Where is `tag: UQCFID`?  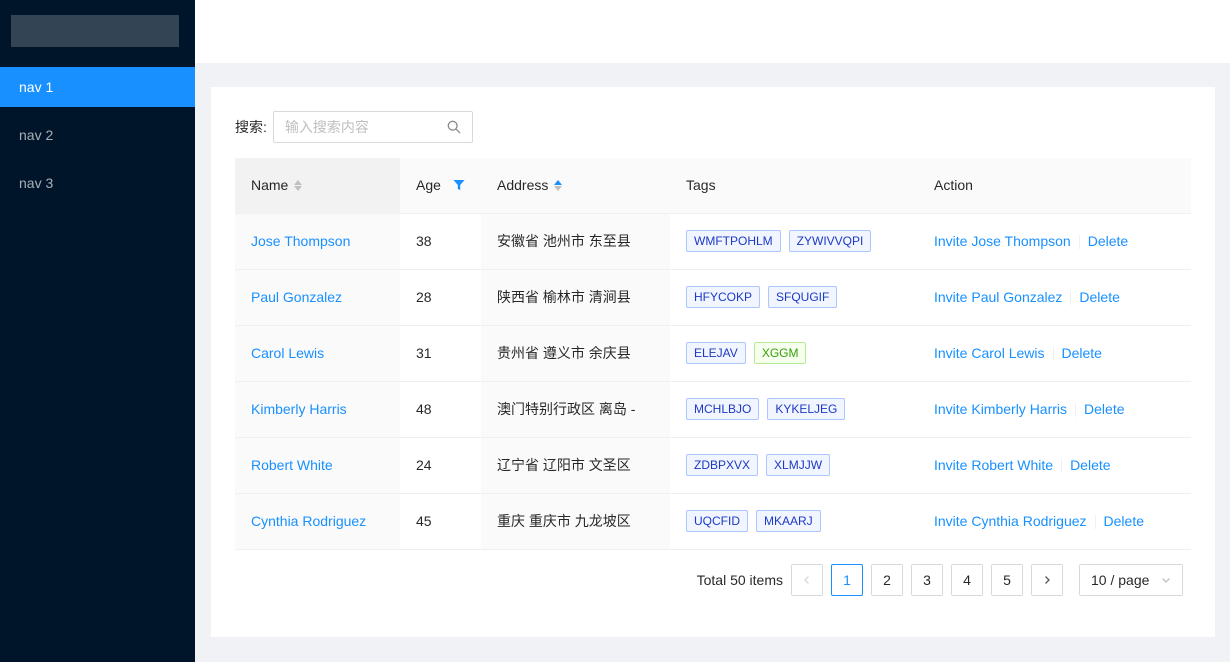 tag: UQCFID is located at coordinates (717, 521).